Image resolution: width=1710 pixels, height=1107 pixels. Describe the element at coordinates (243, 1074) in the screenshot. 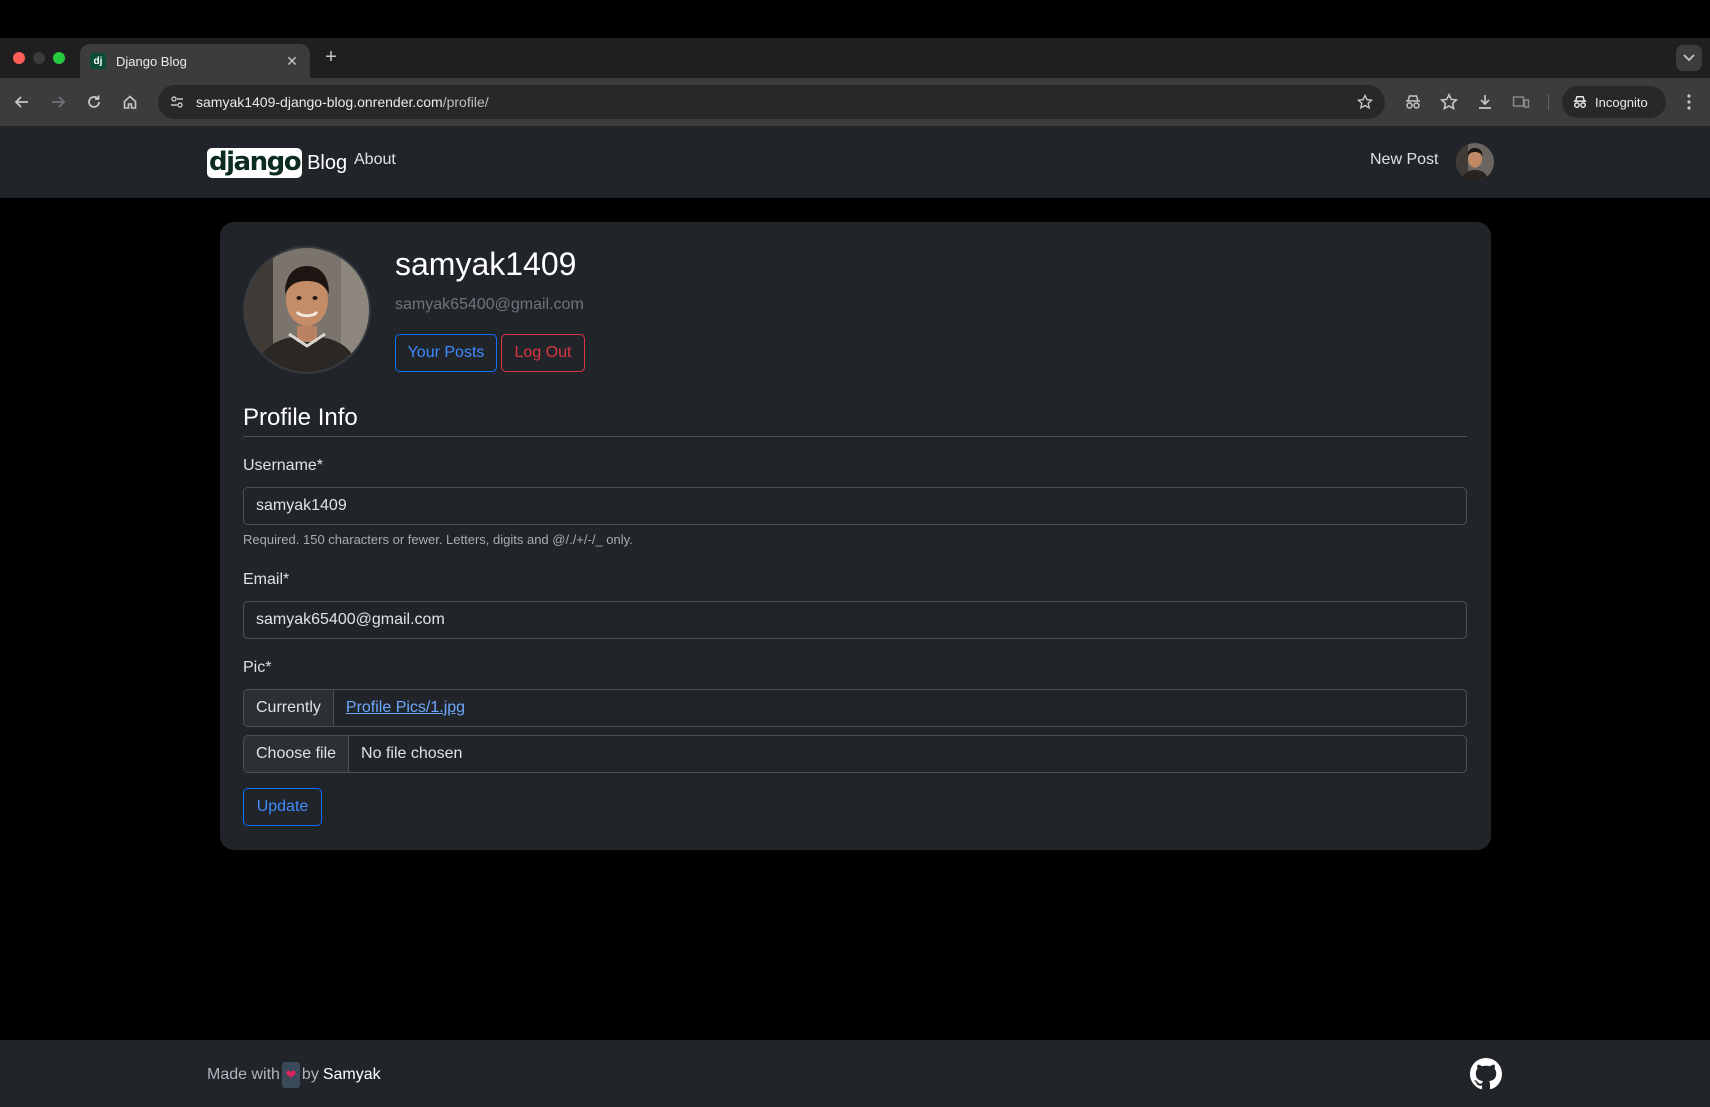

I see `footer-made-with: Made with` at that location.